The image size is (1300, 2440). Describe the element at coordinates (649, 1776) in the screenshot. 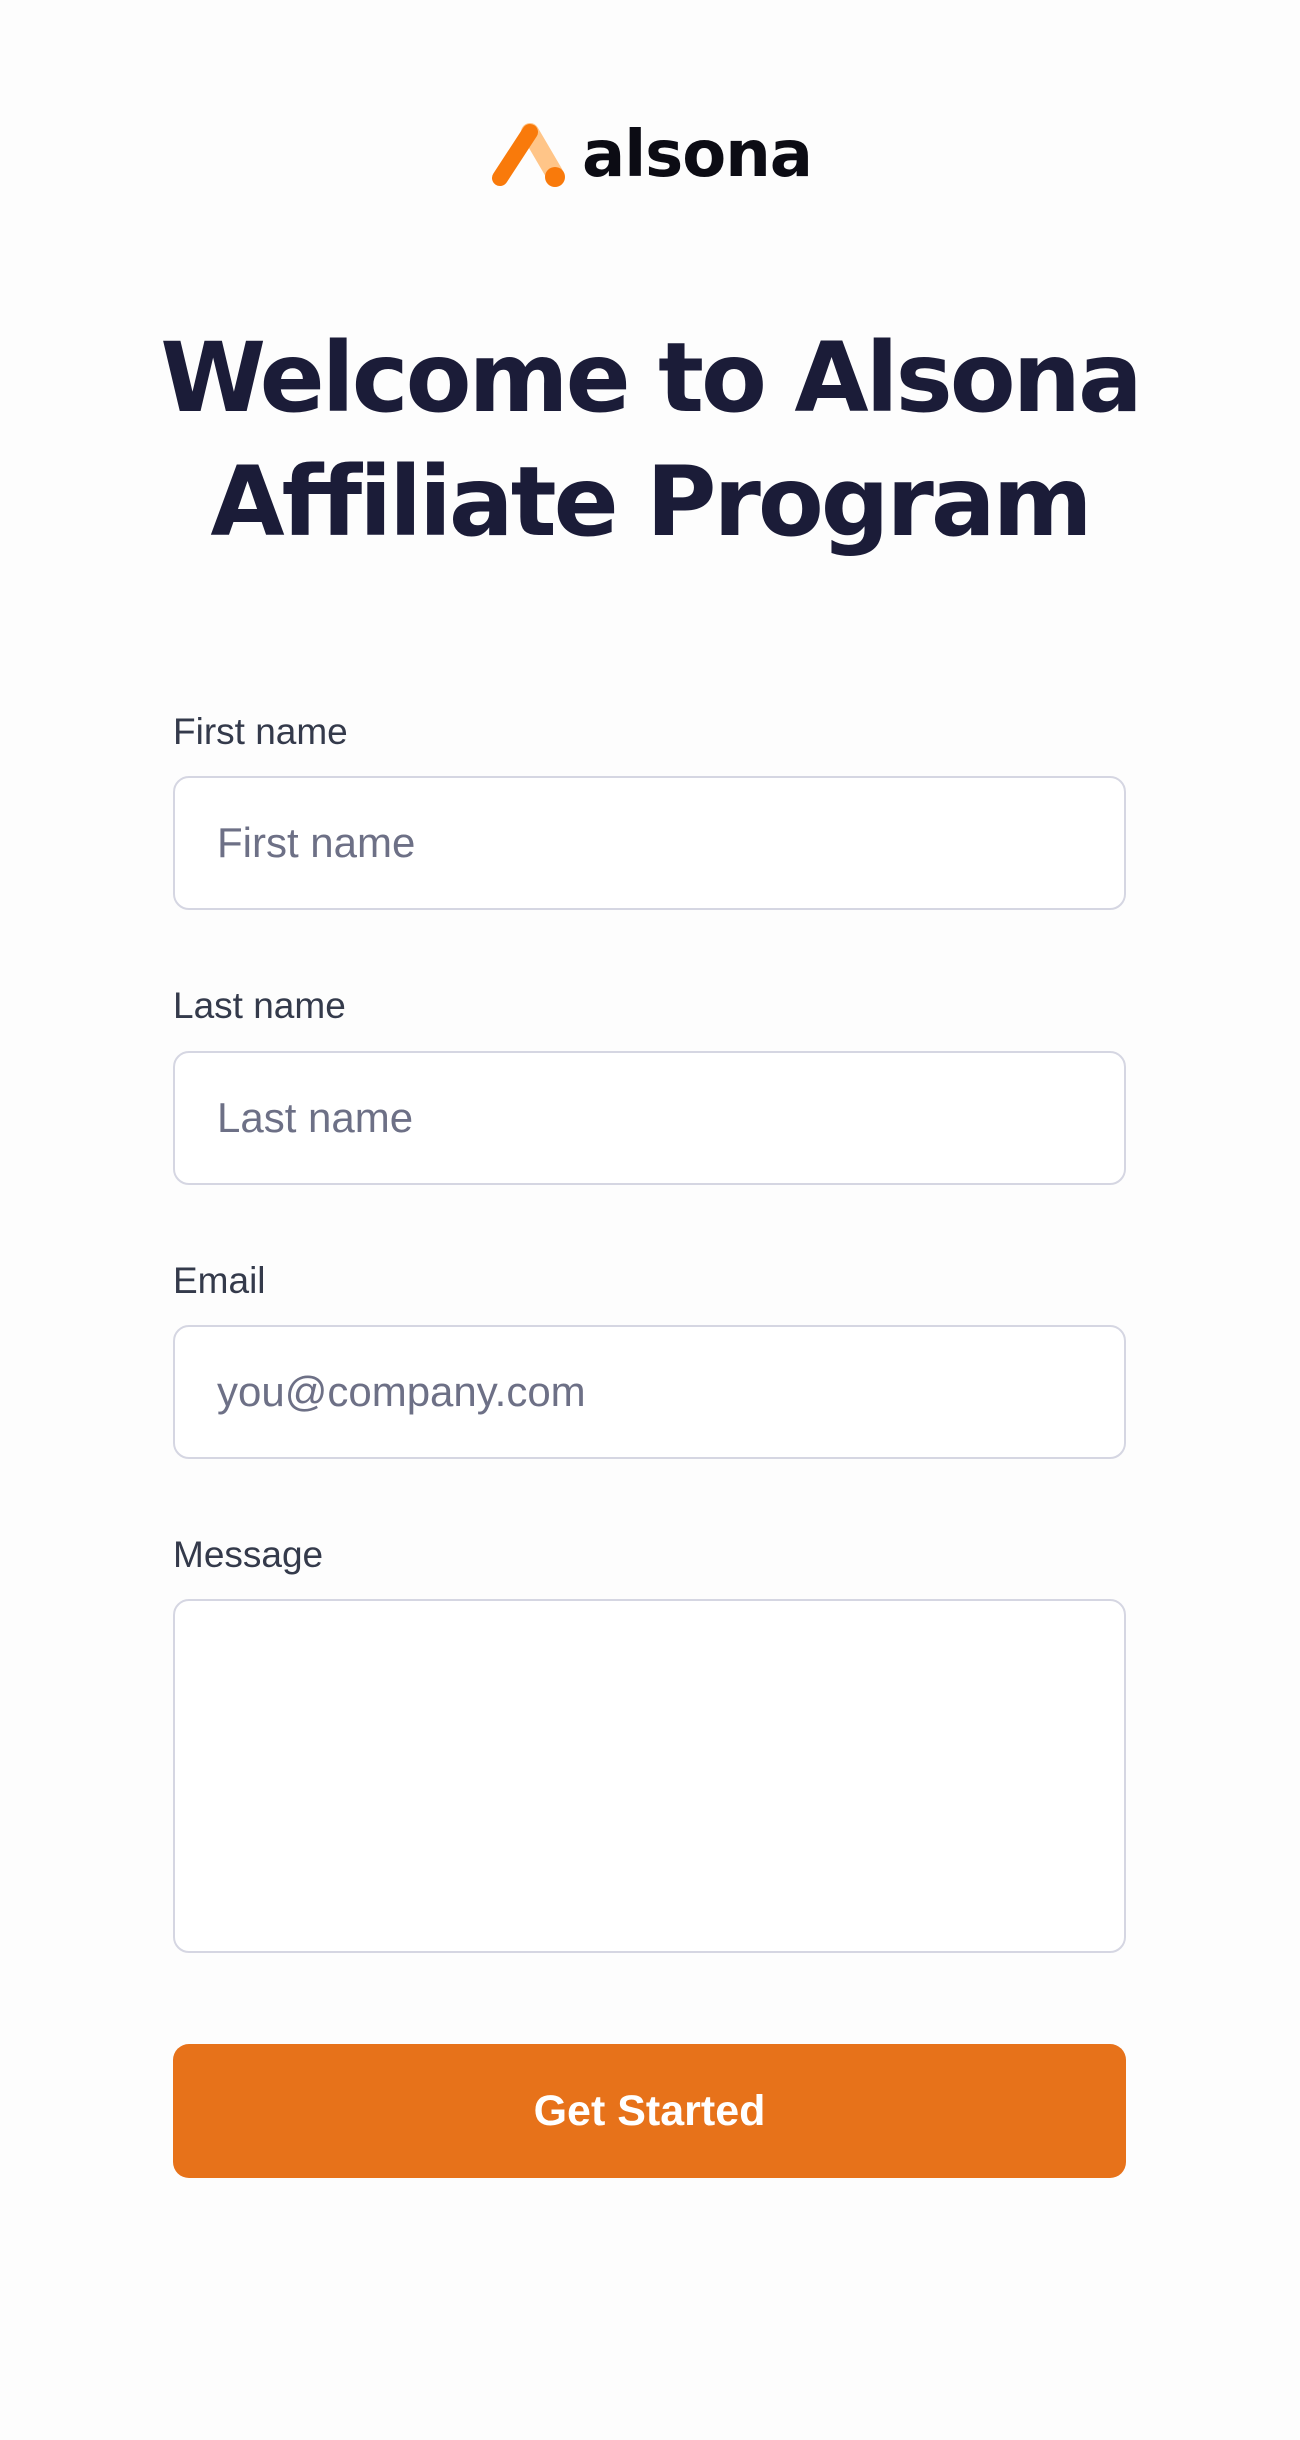

I see `message-textarea` at that location.